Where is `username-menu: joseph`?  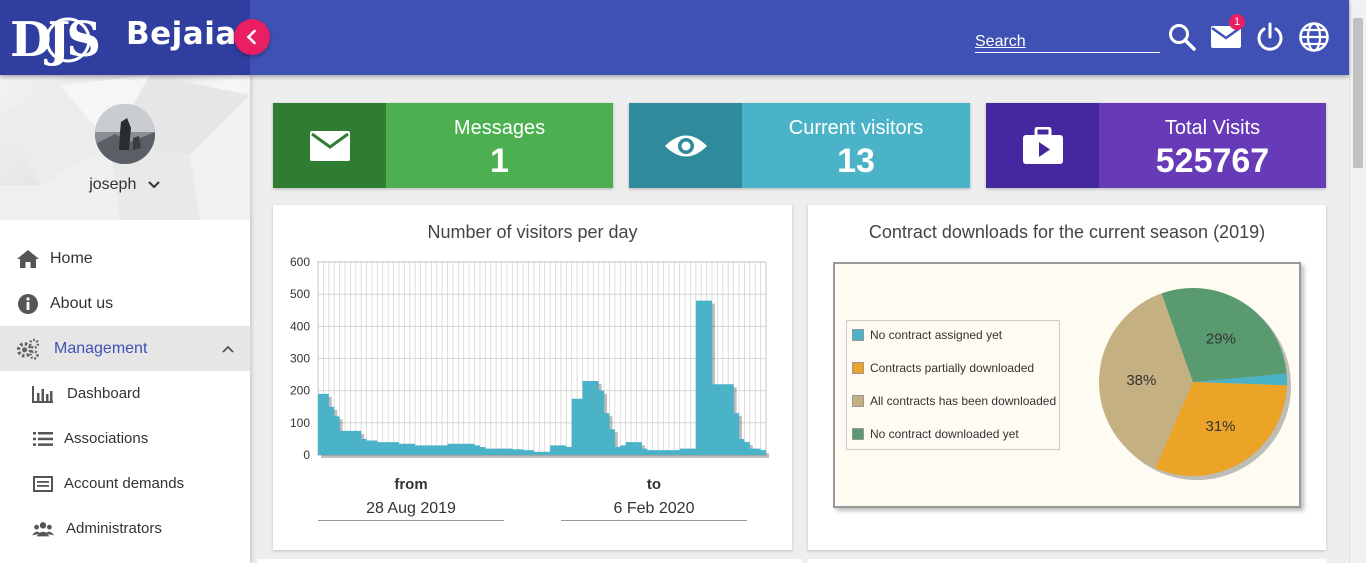 username-menu: joseph is located at coordinates (125, 185).